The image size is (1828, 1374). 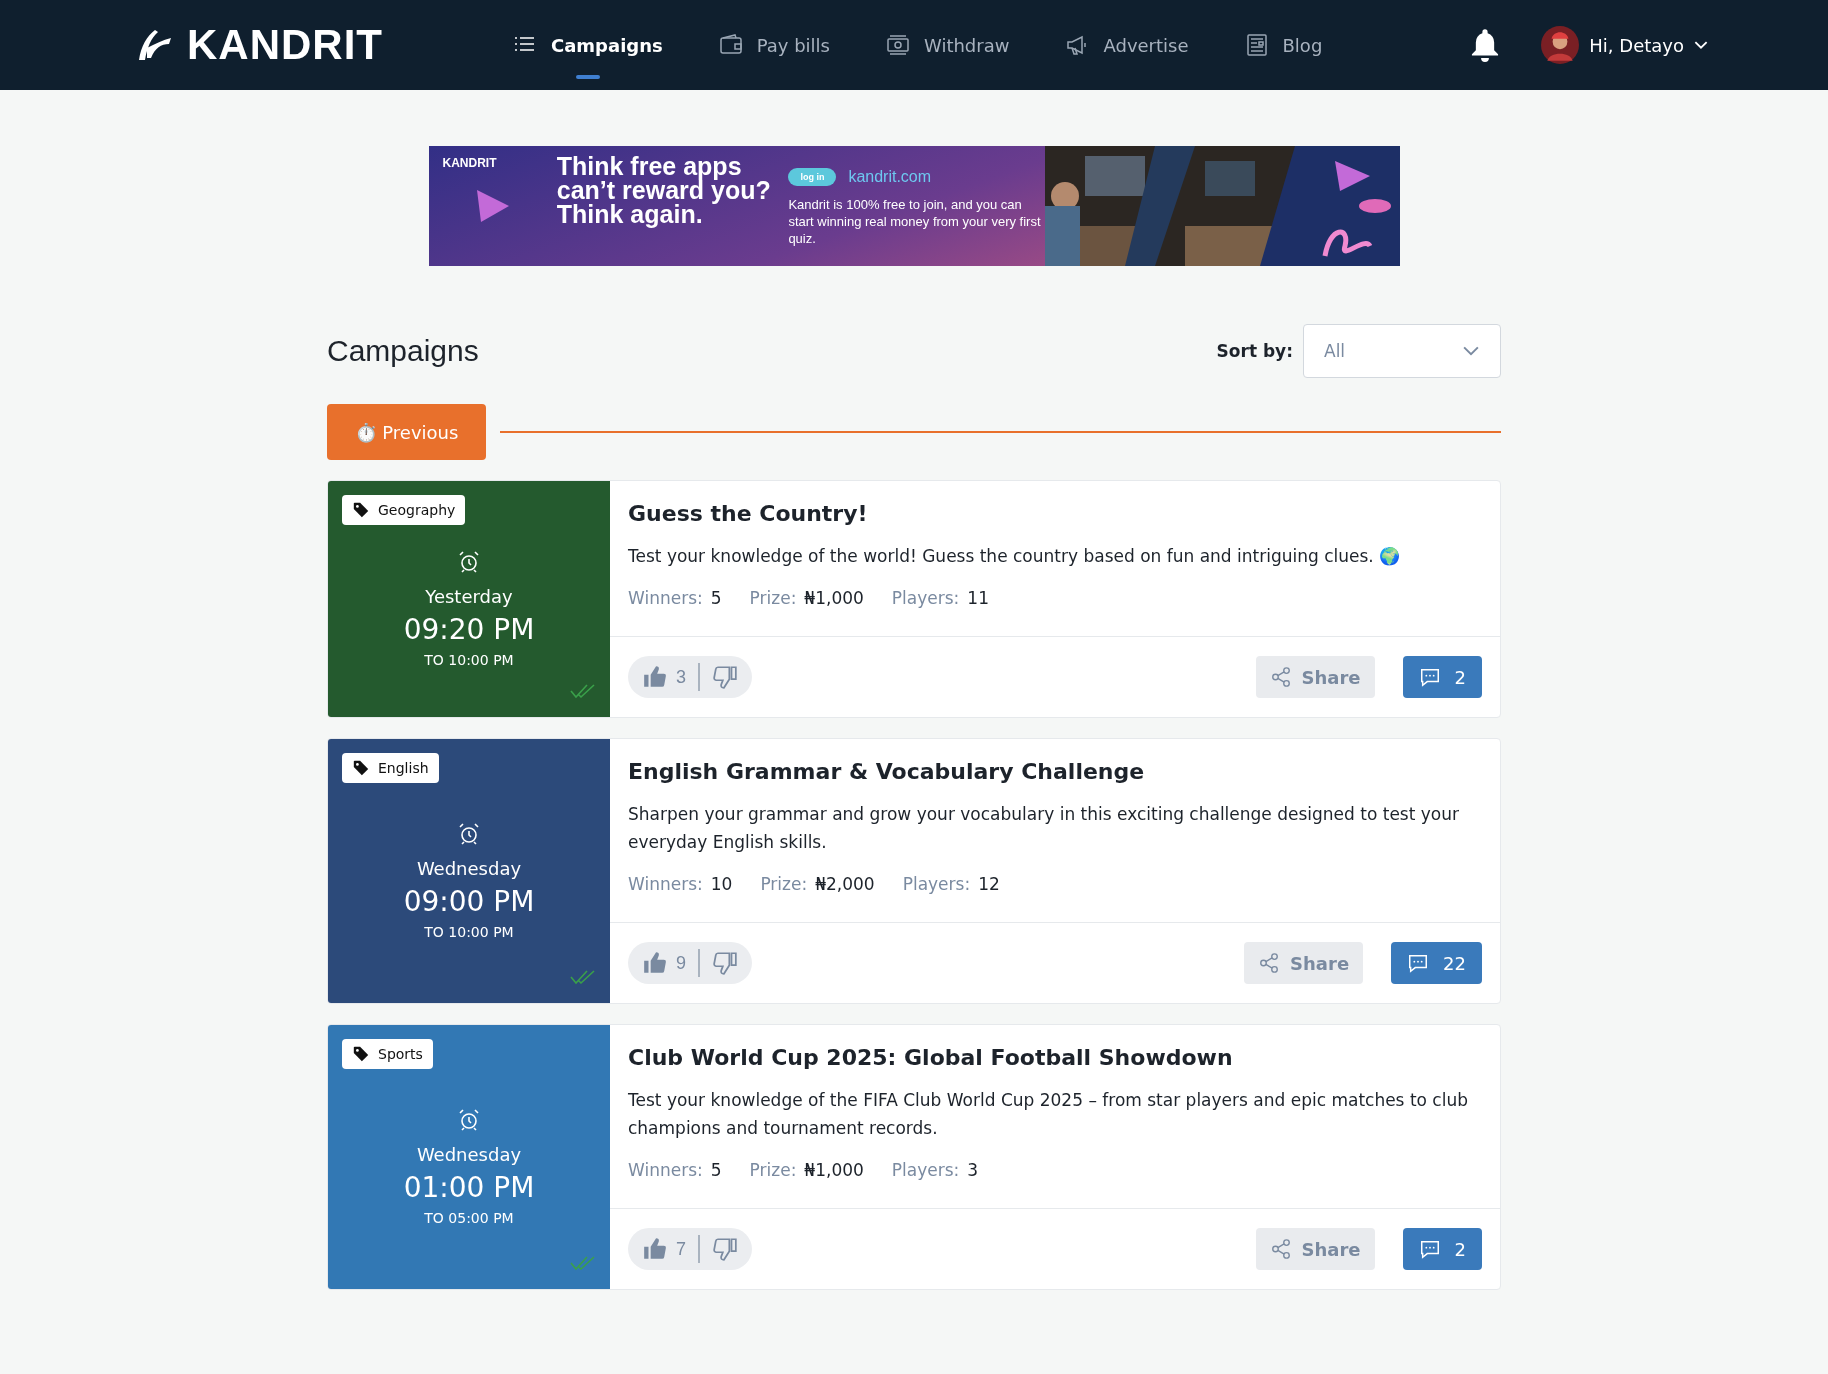 What do you see at coordinates (845, 884) in the screenshot?
I see `stat-value: ₦2,000` at bounding box center [845, 884].